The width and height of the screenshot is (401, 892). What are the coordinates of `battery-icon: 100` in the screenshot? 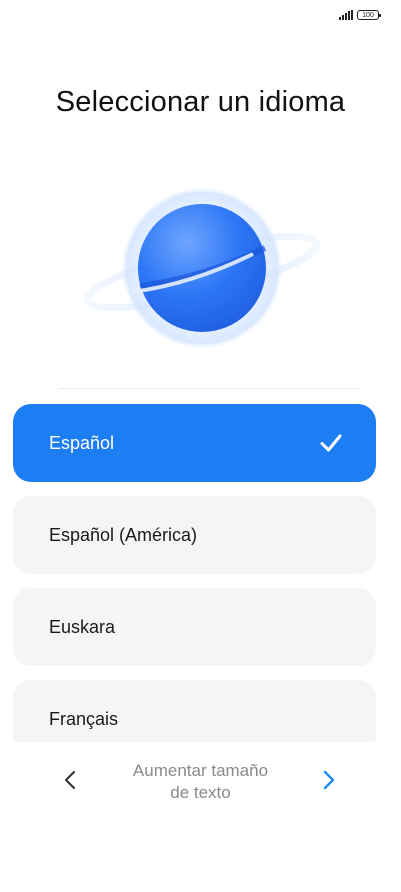 It's located at (369, 15).